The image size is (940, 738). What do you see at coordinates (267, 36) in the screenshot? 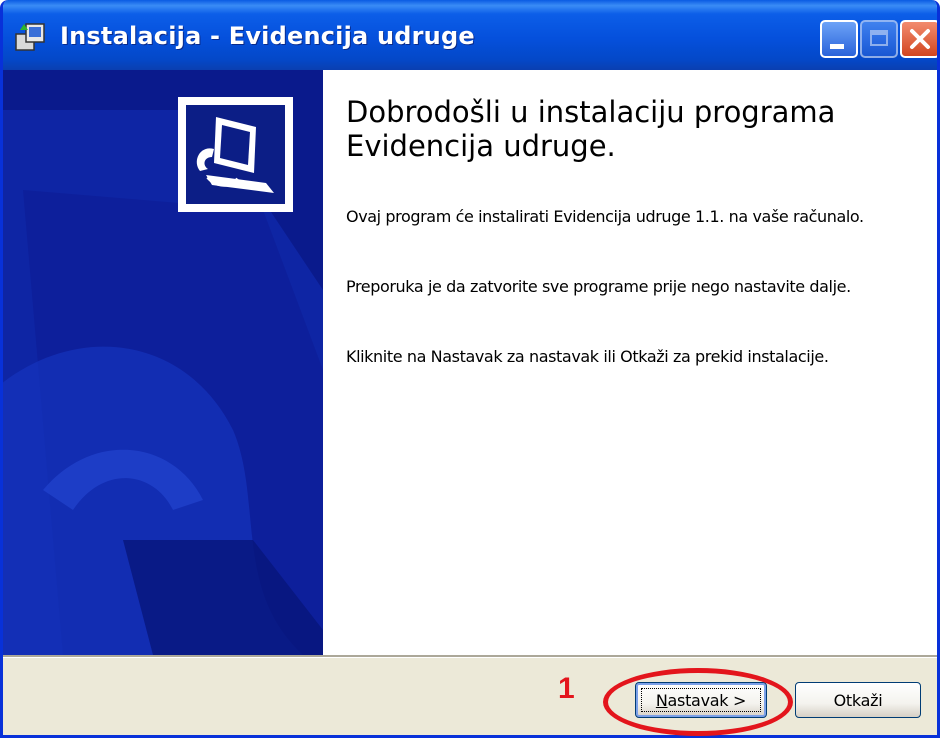
I see `window-title: Instalacija - Evidencija udruge` at bounding box center [267, 36].